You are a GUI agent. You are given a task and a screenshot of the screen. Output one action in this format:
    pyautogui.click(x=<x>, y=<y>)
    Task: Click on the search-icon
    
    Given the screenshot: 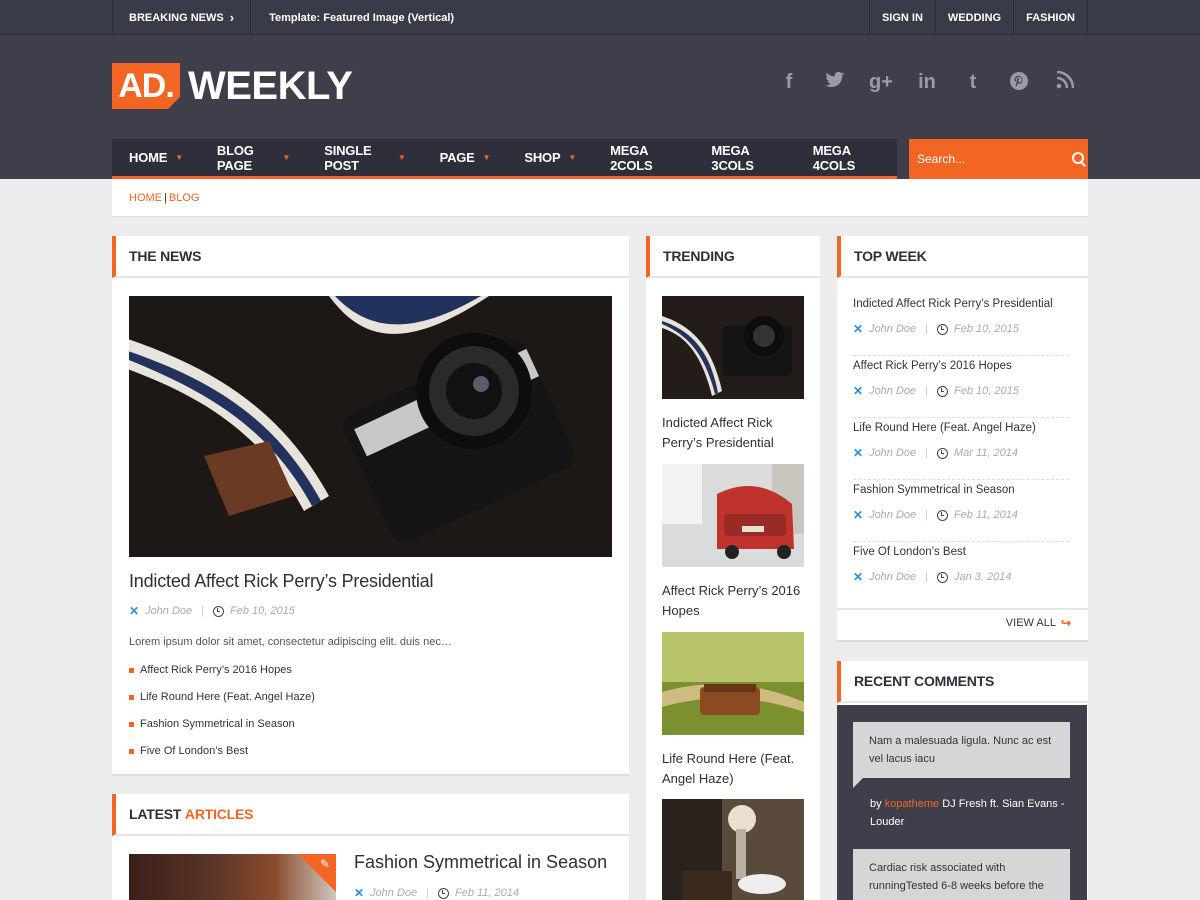 What is the action you would take?
    pyautogui.click(x=1078, y=159)
    